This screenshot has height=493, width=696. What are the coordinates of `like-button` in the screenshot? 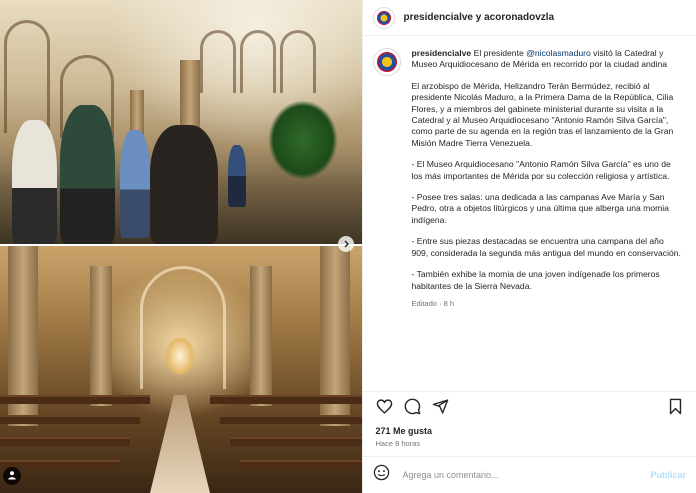 It's located at (384, 409).